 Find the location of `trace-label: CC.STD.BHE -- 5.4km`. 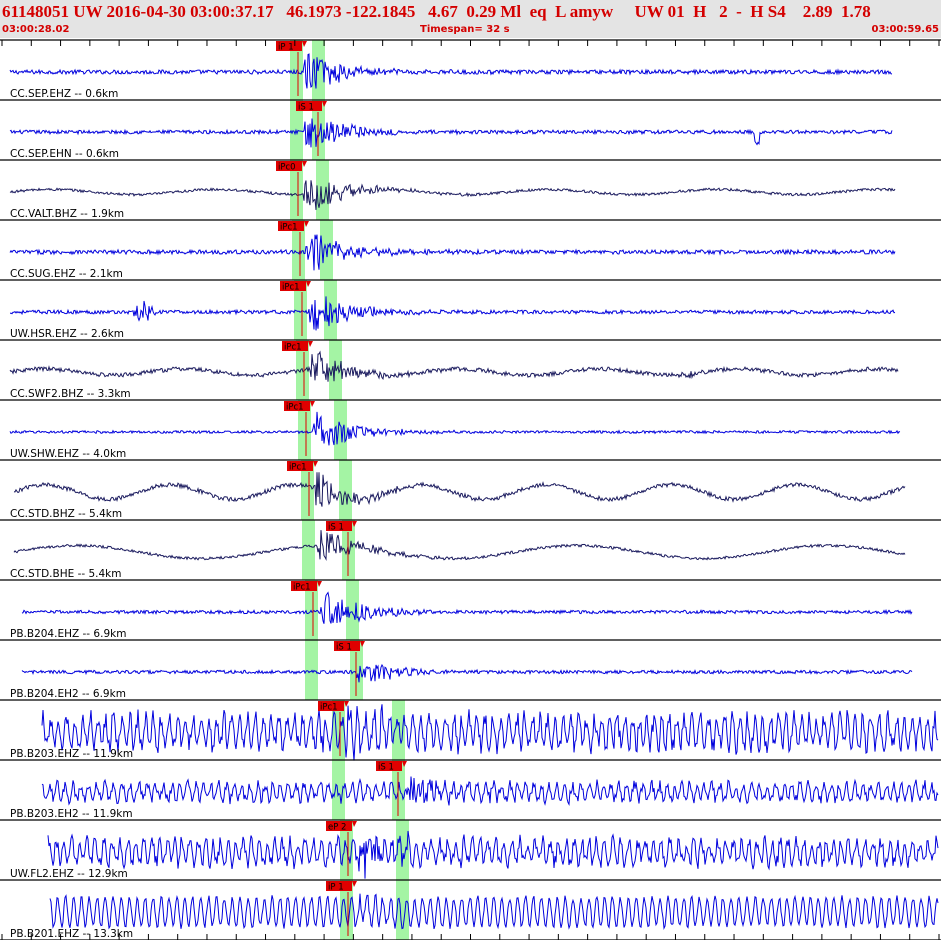

trace-label: CC.STD.BHE -- 5.4km is located at coordinates (66, 574).